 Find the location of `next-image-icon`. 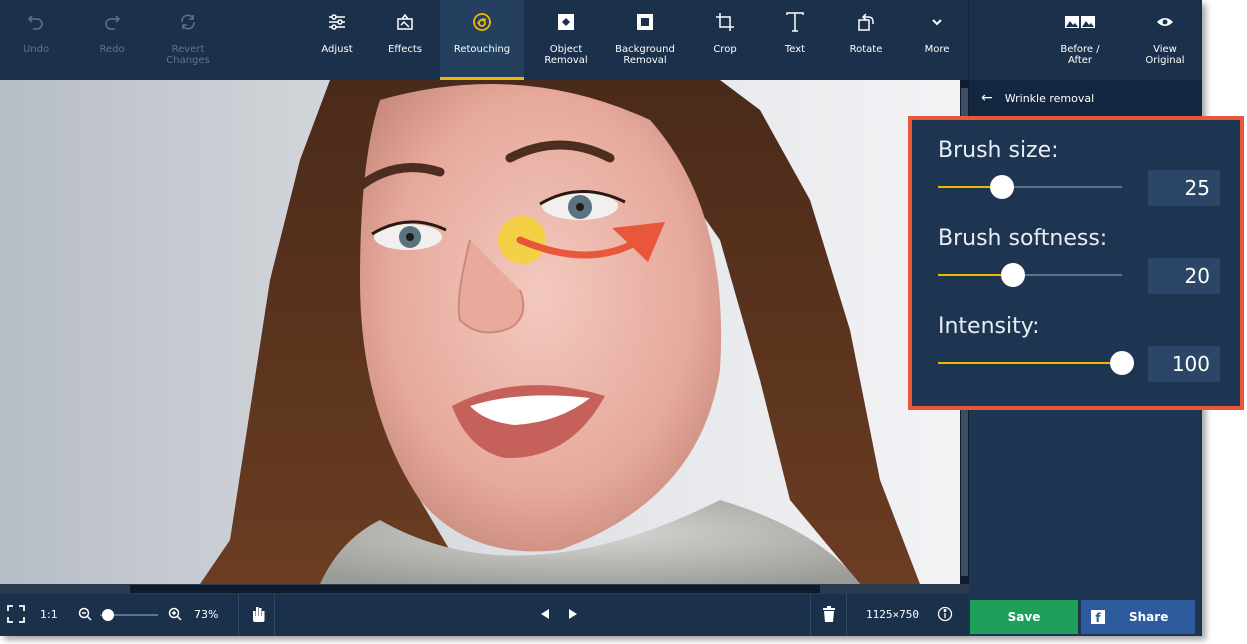

next-image-icon is located at coordinates (573, 615).